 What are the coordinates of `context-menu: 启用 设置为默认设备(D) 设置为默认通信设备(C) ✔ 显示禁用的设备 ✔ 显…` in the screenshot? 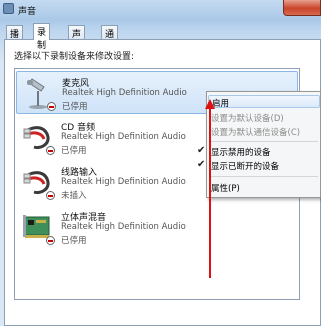 It's located at (259, 144).